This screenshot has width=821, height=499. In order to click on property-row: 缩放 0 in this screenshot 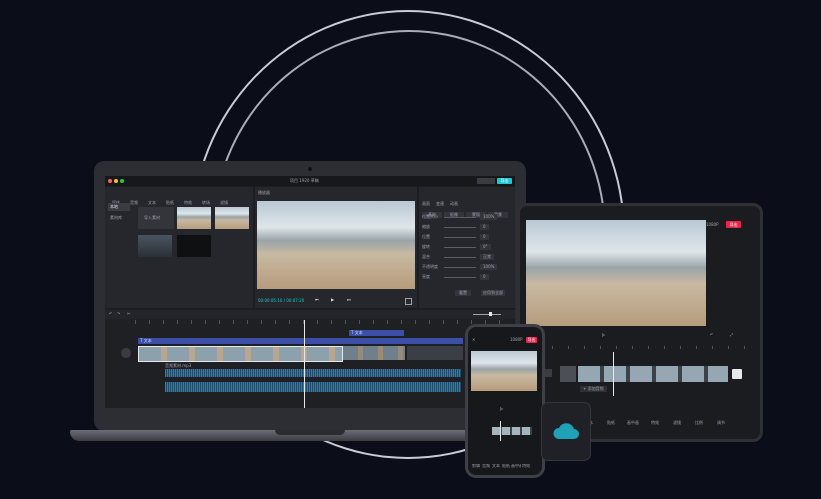, I will do `click(467, 228)`.